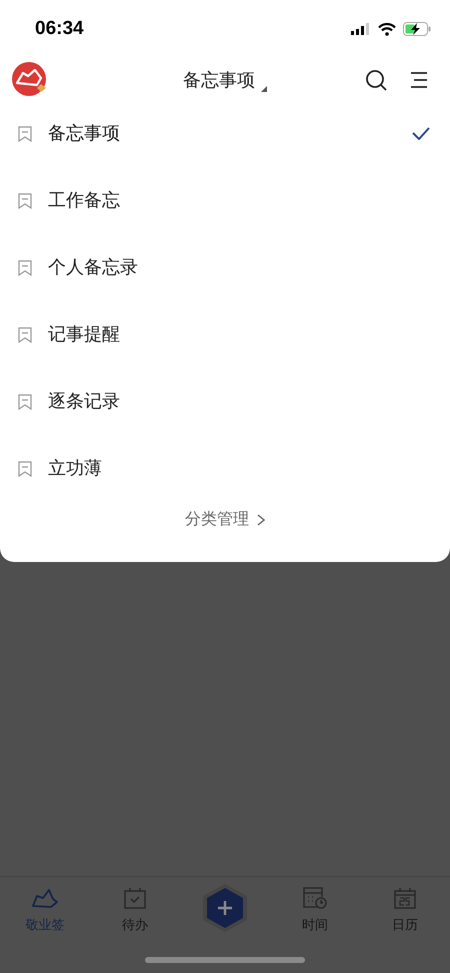  I want to click on category-item: 逐条记录, so click(225, 401).